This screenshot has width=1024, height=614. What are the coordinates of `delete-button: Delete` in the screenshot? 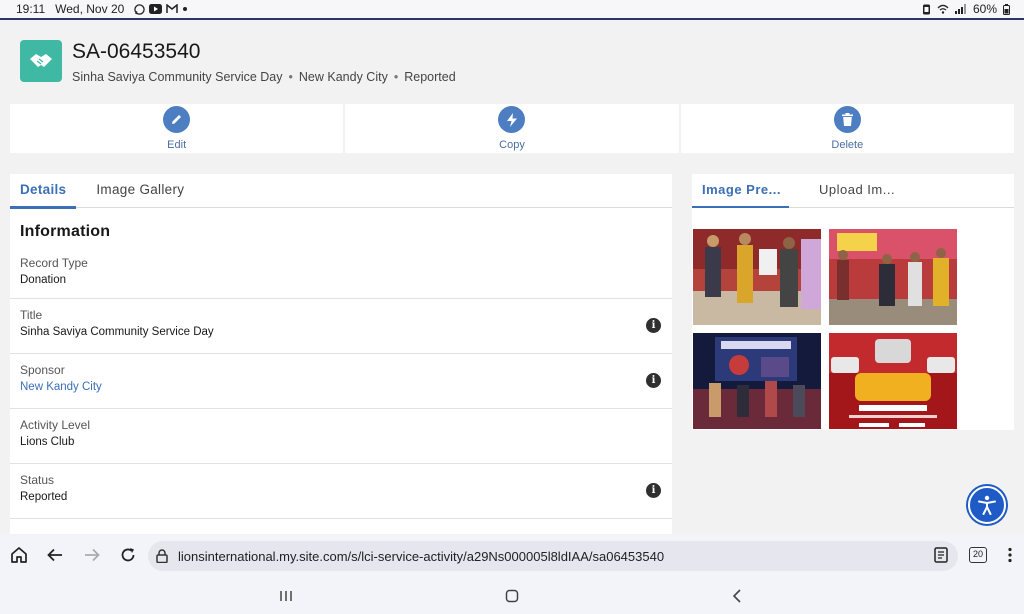 It's located at (847, 128).